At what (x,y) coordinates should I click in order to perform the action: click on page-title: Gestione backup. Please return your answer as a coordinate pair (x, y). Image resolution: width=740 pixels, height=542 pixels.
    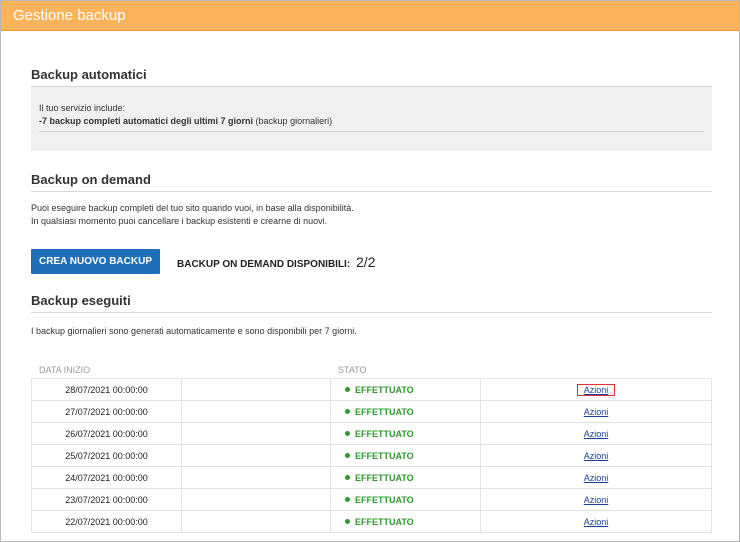
    Looking at the image, I should click on (69, 15).